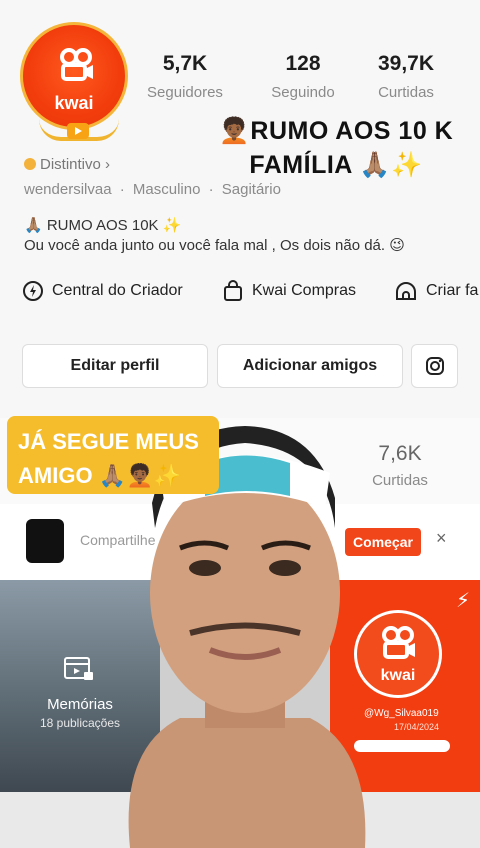 The width and height of the screenshot is (480, 848). I want to click on close-icon: ×, so click(441, 538).